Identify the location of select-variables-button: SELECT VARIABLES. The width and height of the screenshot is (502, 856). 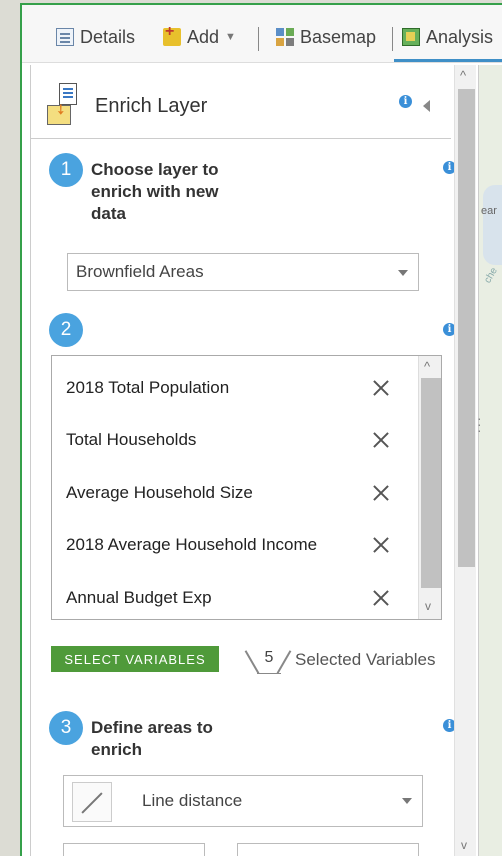
(135, 659).